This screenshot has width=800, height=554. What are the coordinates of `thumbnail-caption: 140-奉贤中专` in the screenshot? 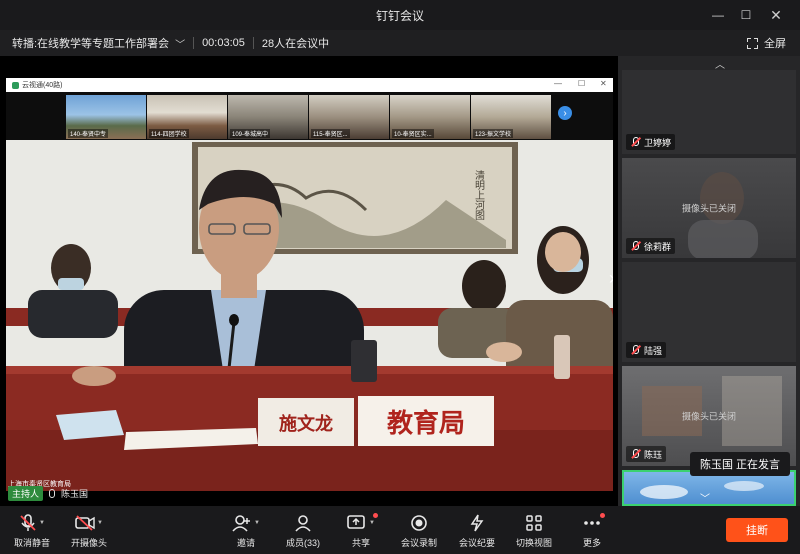 It's located at (88, 133).